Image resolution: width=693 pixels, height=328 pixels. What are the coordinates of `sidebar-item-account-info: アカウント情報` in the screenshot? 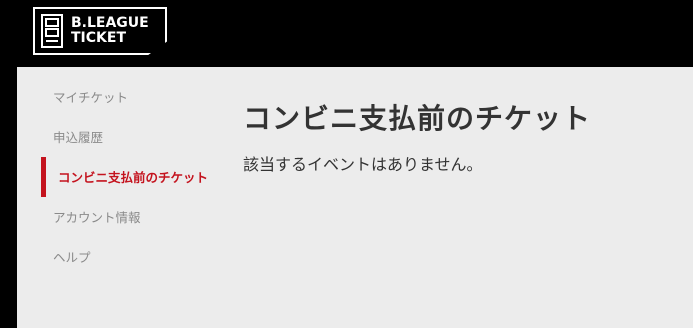 It's located at (97, 218).